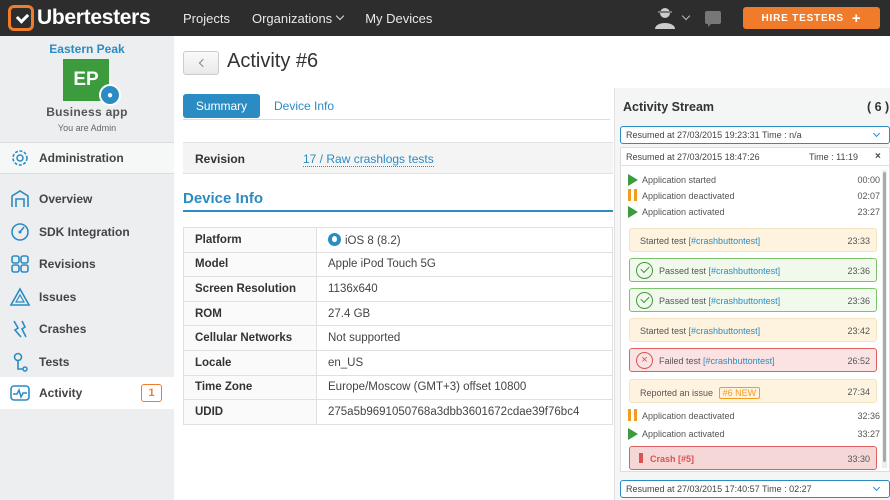 The image size is (890, 500). What do you see at coordinates (858, 331) in the screenshot?
I see `event-time: 23:42` at bounding box center [858, 331].